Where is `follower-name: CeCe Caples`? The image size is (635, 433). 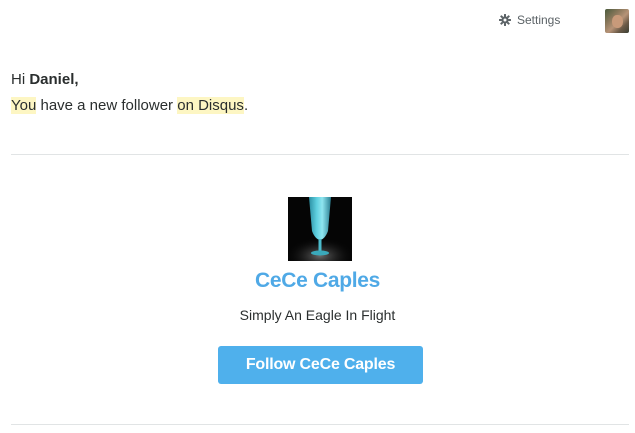
follower-name: CeCe Caples is located at coordinates (317, 281).